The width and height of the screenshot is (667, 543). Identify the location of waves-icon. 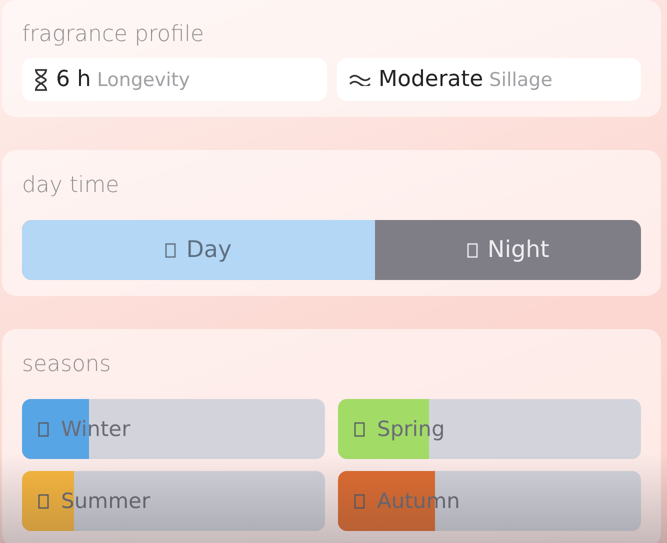
(359, 80).